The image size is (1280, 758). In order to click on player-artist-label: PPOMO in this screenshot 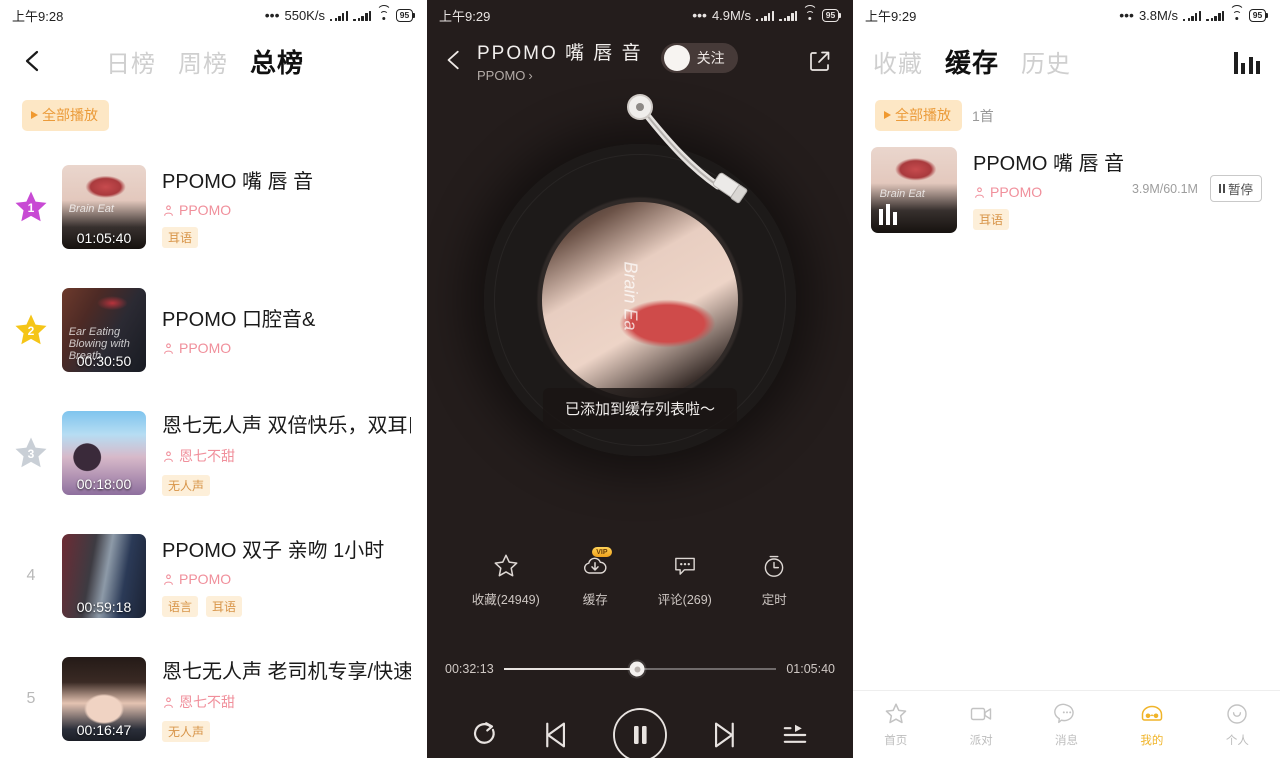, I will do `click(501, 75)`.